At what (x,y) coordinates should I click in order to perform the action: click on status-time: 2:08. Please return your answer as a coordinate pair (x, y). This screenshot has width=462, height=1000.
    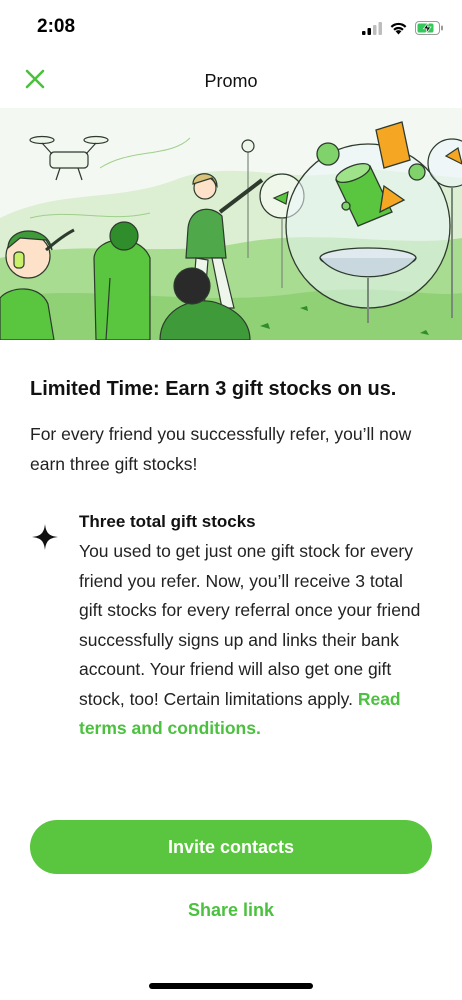
    Looking at the image, I should click on (56, 26).